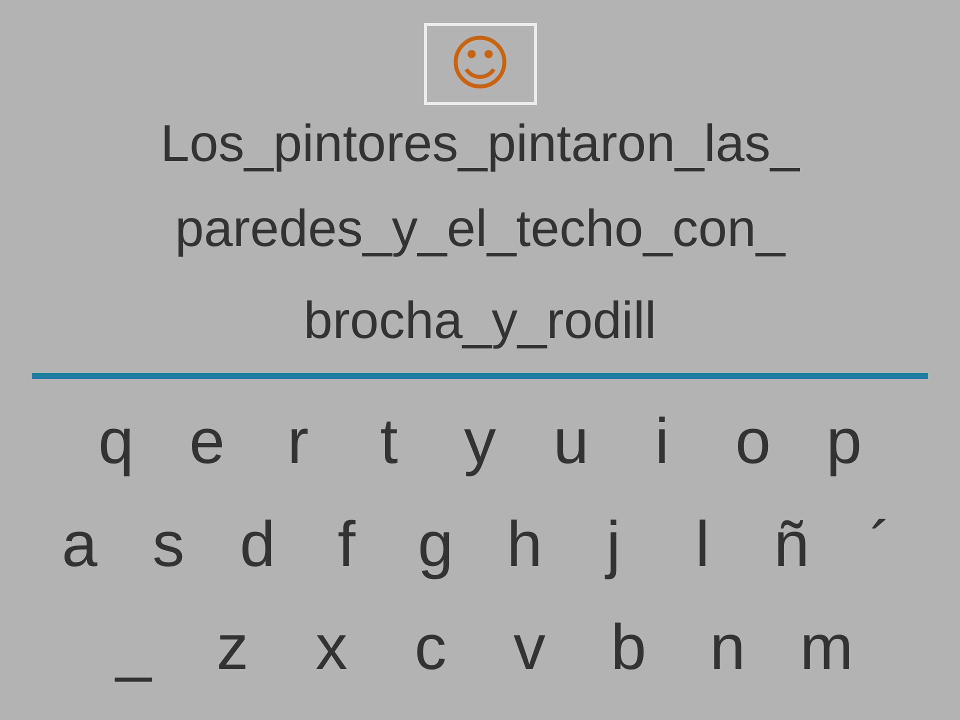  I want to click on letter-key: r, so click(298, 441).